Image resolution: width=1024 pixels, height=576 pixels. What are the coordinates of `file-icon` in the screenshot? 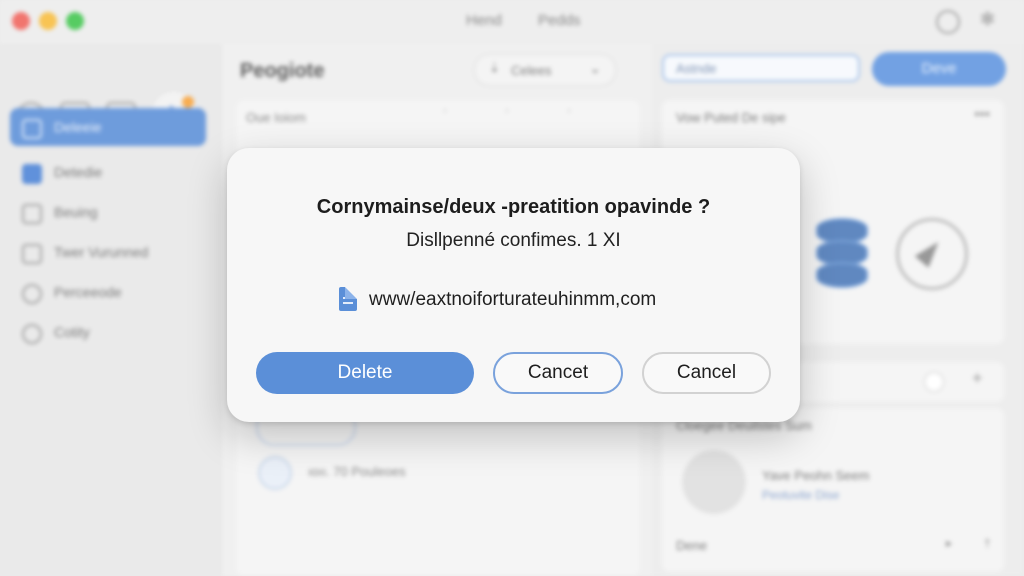 It's located at (348, 299).